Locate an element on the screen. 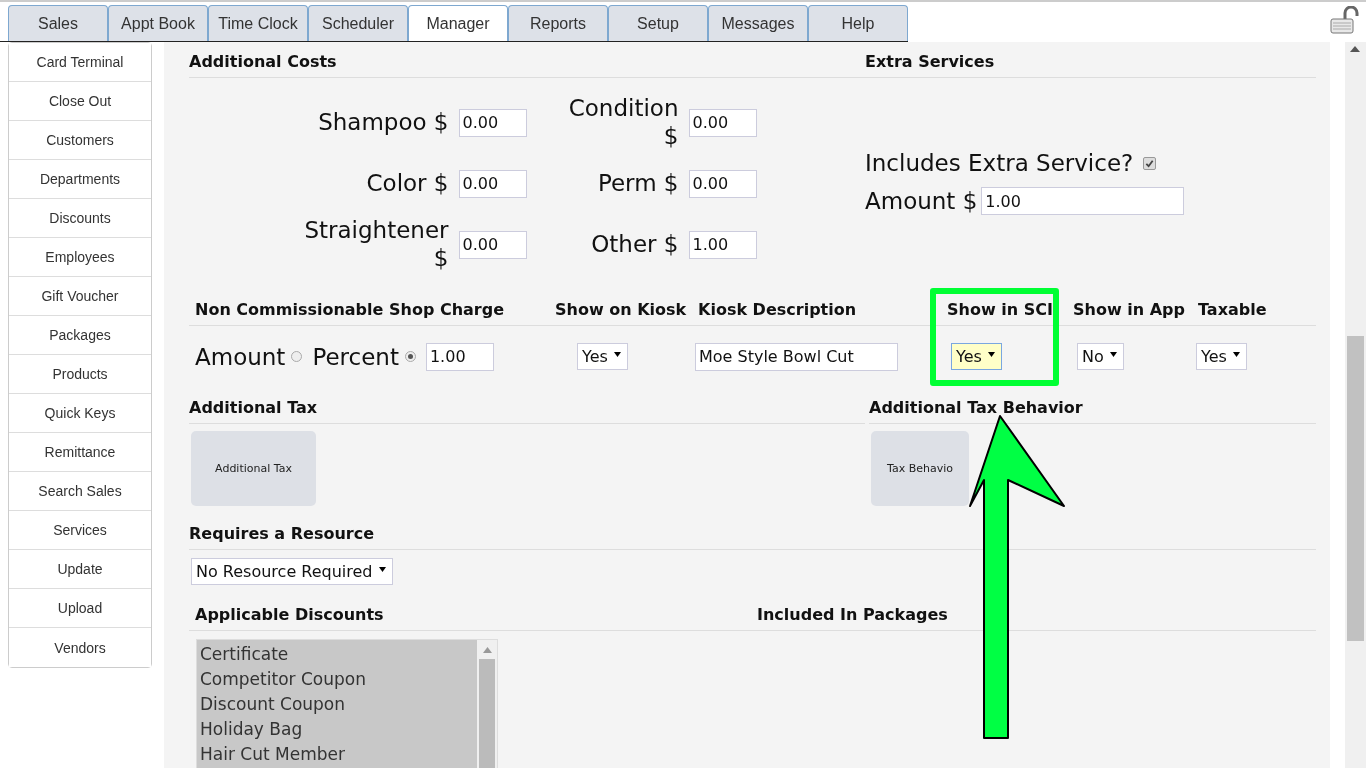  section-heading: Included In Packages is located at coordinates (852, 614).